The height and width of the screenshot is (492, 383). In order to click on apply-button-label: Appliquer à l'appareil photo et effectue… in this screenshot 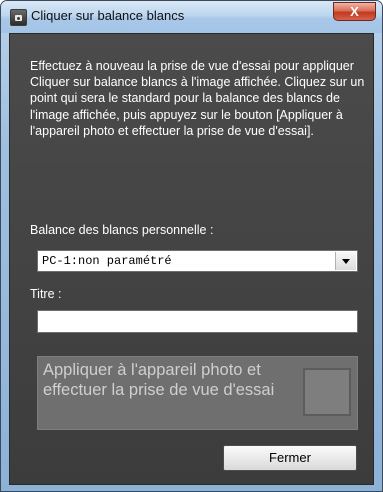, I will do `click(159, 380)`.